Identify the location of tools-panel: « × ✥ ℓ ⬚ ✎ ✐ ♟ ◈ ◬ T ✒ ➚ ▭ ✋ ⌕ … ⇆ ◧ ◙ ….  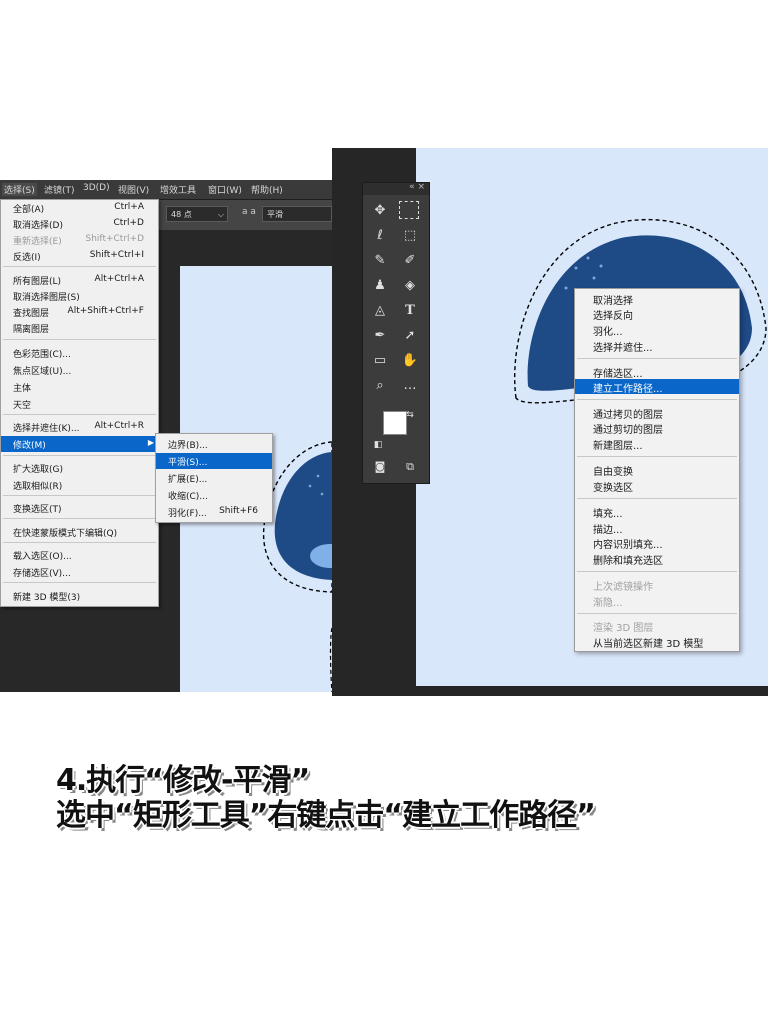
(396, 333).